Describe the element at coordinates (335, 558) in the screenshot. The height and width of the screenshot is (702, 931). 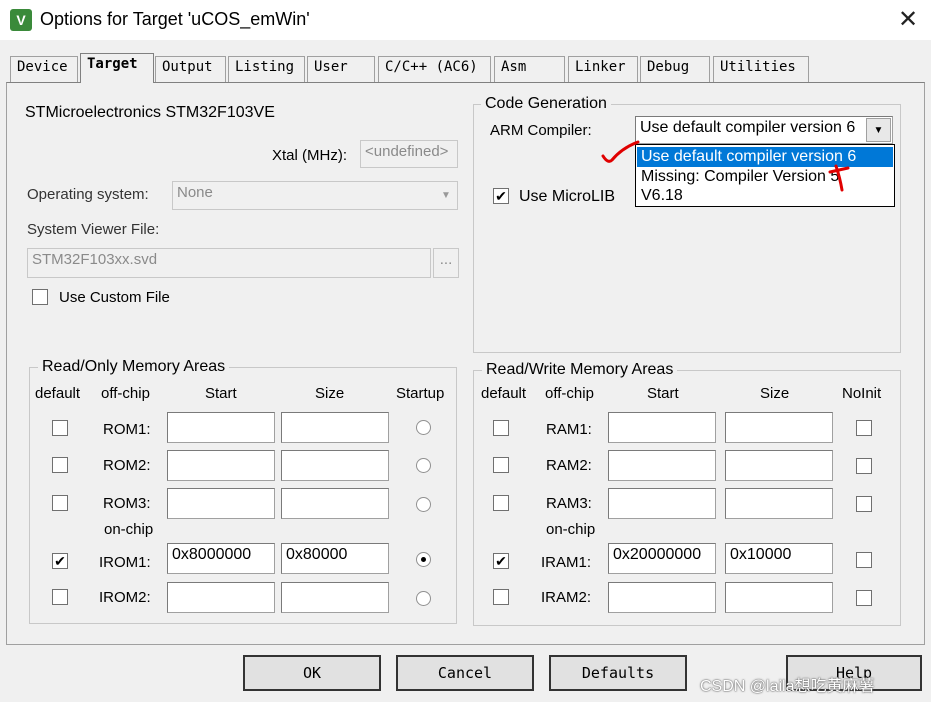
I see `irom1-size-input: 0x80000` at that location.